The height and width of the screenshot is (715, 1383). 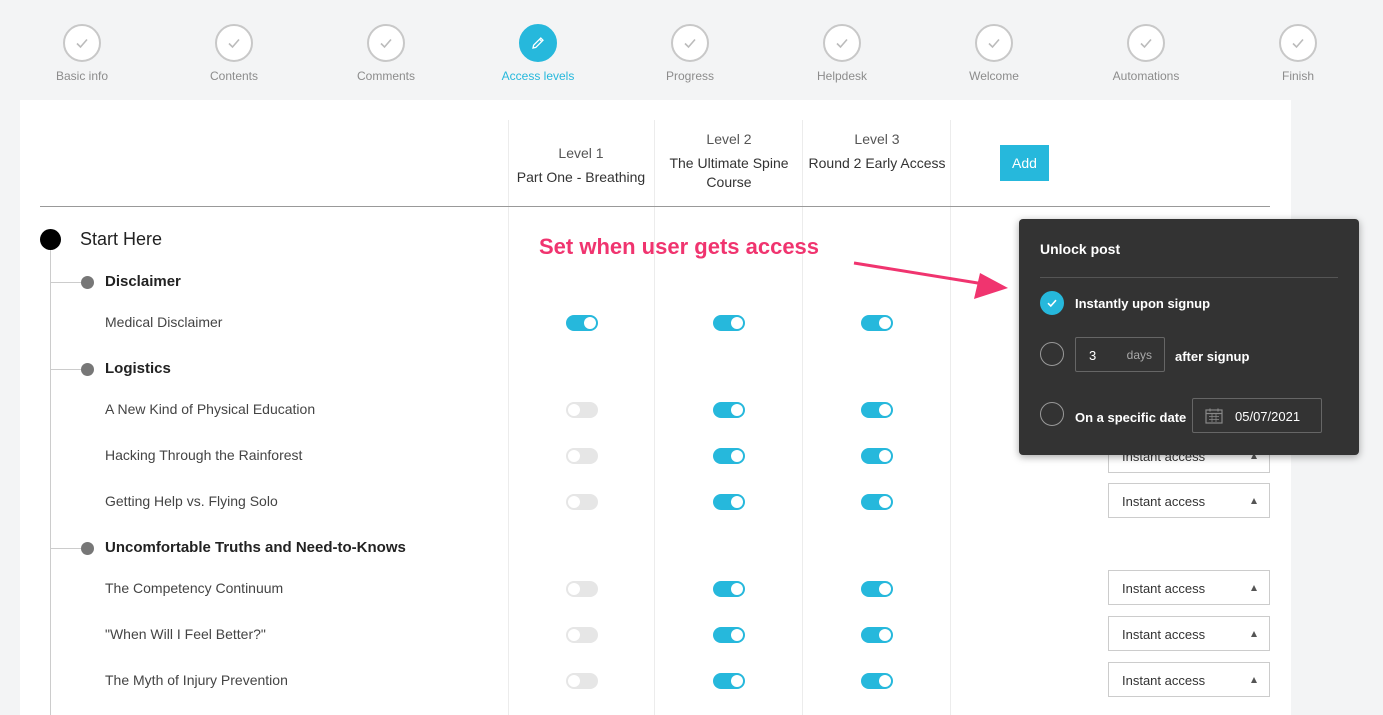 What do you see at coordinates (191, 501) in the screenshot?
I see `post-title: Getting Help vs. Flying Solo` at bounding box center [191, 501].